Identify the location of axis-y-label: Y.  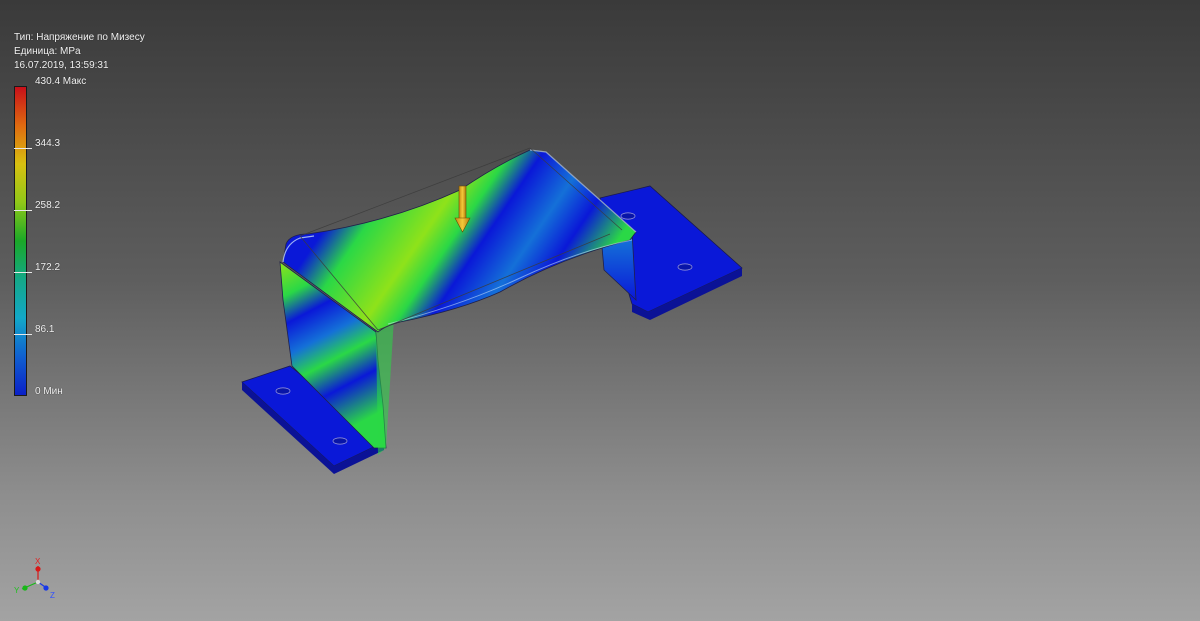
(17, 590).